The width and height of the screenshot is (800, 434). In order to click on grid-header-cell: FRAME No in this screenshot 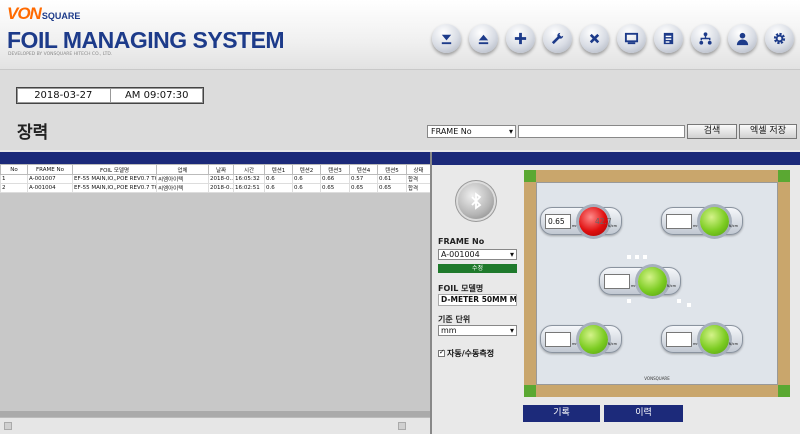, I will do `click(50, 169)`.